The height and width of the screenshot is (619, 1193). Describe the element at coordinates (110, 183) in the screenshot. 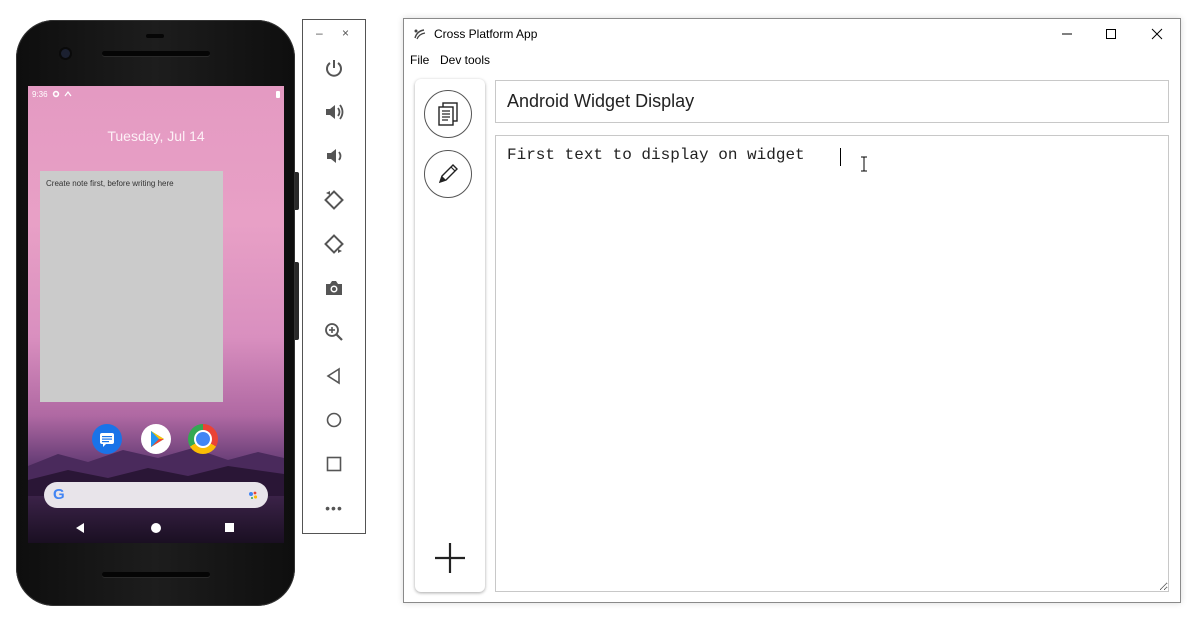

I see `widget-text: Create note first, before writing here` at that location.